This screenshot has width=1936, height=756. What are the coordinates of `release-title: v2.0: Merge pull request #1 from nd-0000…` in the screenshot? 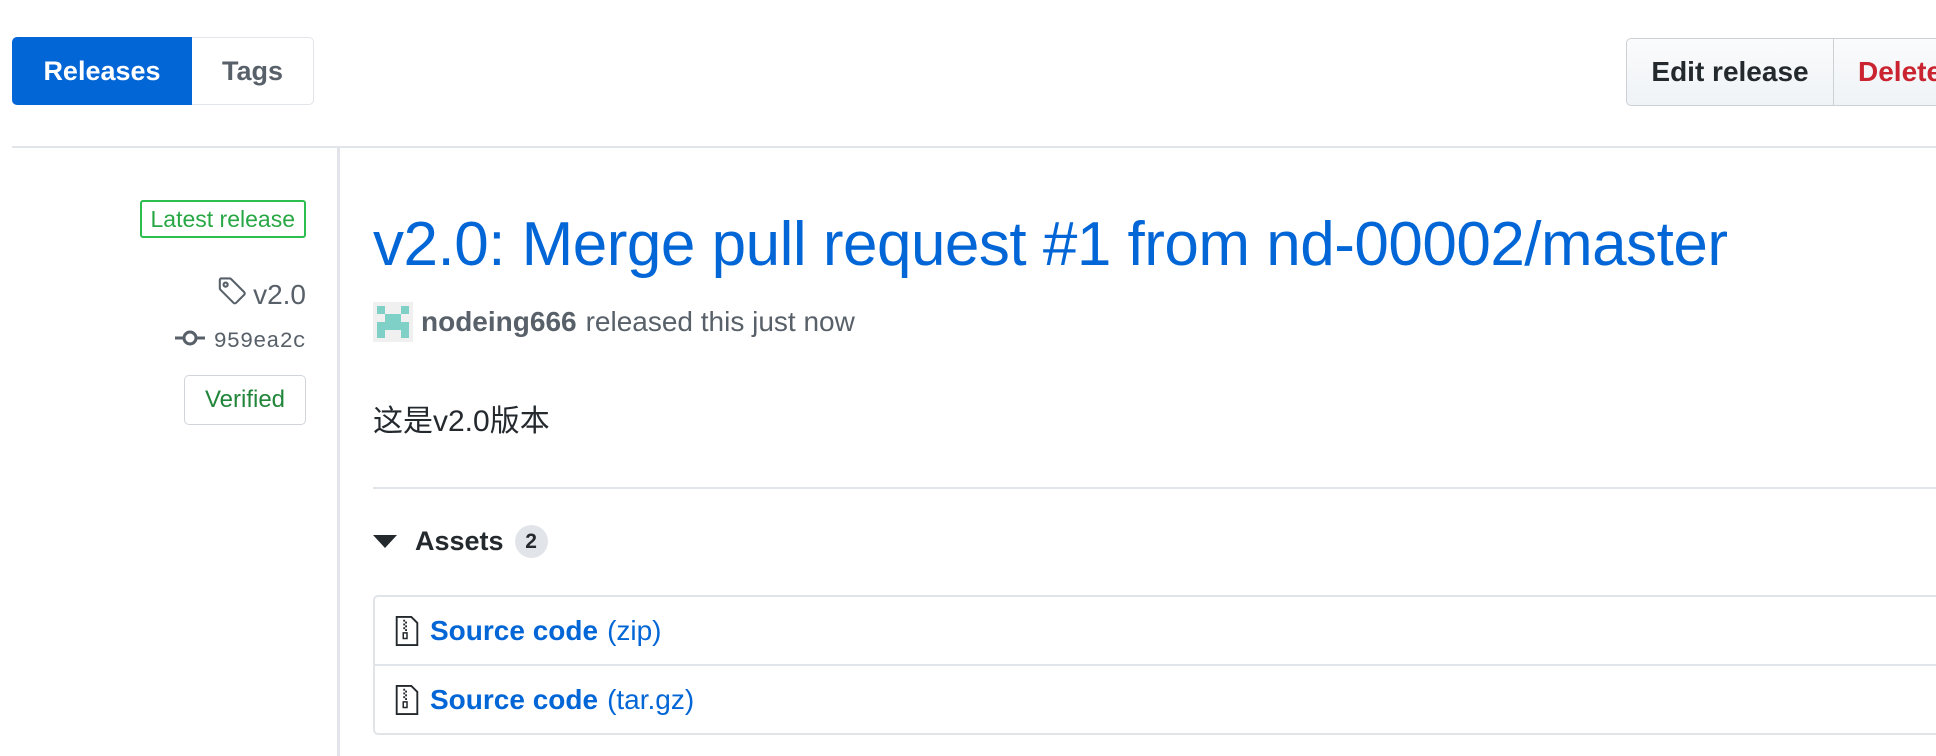 It's located at (1050, 245).